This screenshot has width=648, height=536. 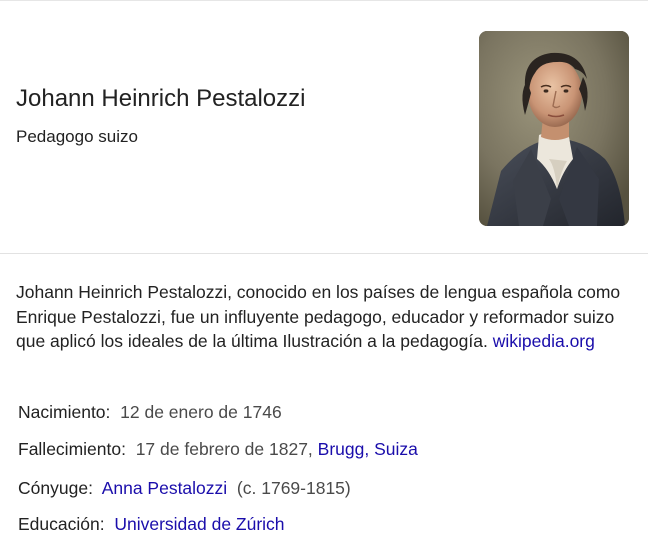 I want to click on entity-subtitle: Pedagogo suizo, so click(x=77, y=136).